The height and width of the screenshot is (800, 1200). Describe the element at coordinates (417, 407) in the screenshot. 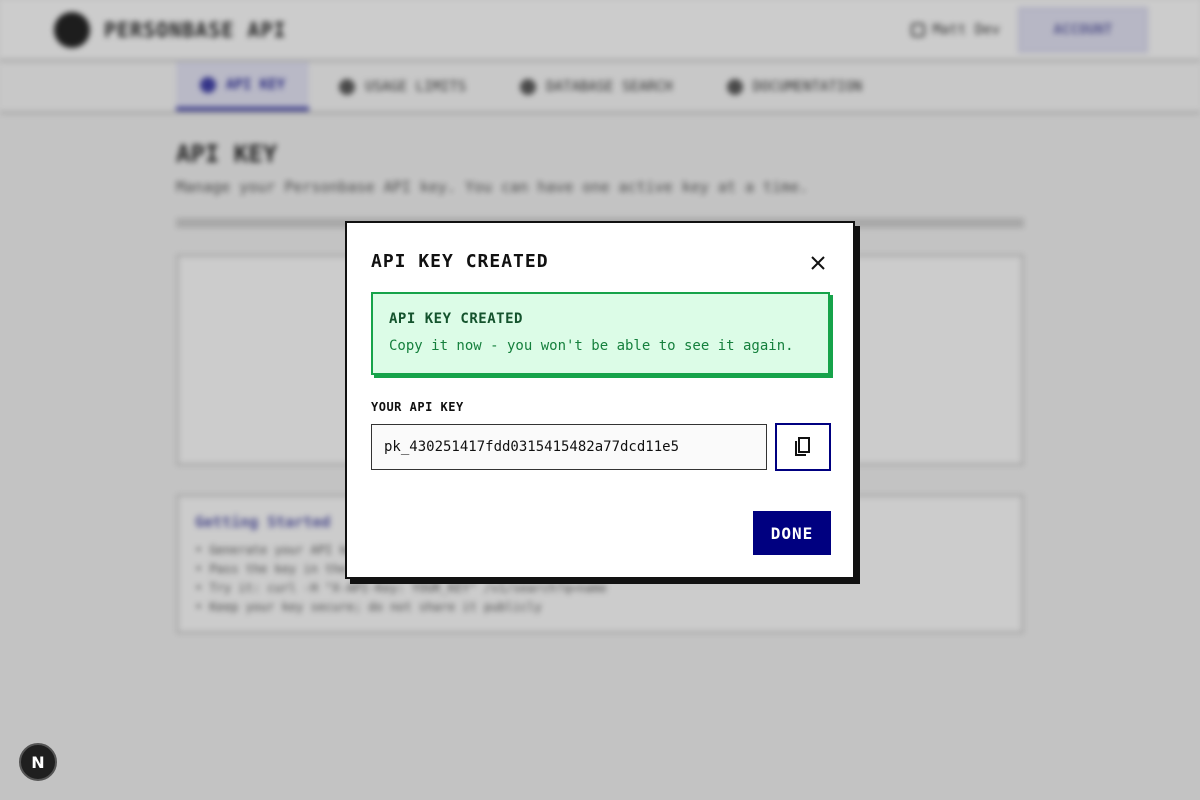

I see `api-key-label: YOUR API KEY` at that location.